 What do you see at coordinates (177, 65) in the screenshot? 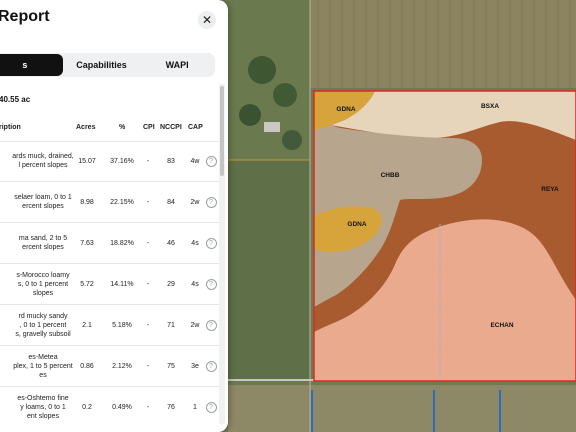
I see `tab-wapi: WAPI` at bounding box center [177, 65].